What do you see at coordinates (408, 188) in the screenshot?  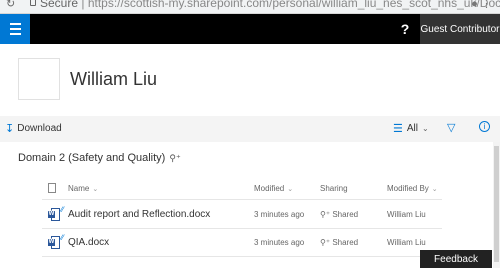 I see `column-header-modified-by-label: Modified By` at bounding box center [408, 188].